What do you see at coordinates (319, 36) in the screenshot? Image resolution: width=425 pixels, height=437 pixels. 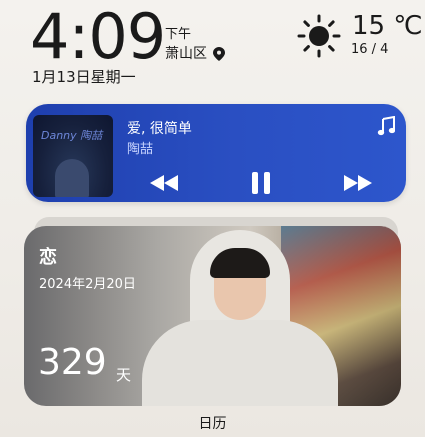 I see `sun-icon` at bounding box center [319, 36].